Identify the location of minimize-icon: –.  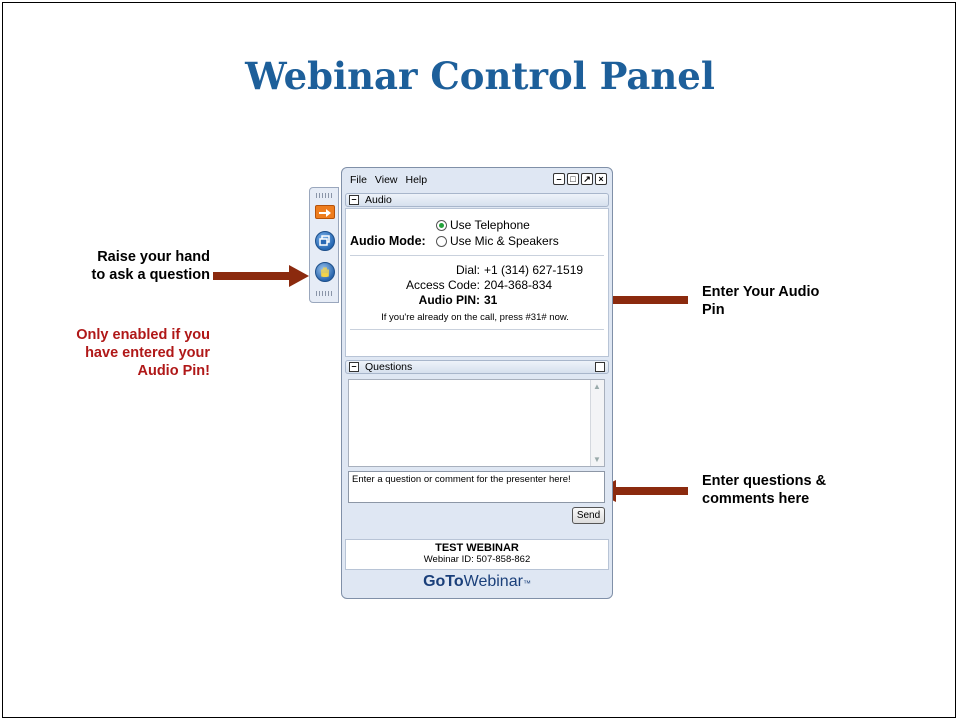
(559, 179).